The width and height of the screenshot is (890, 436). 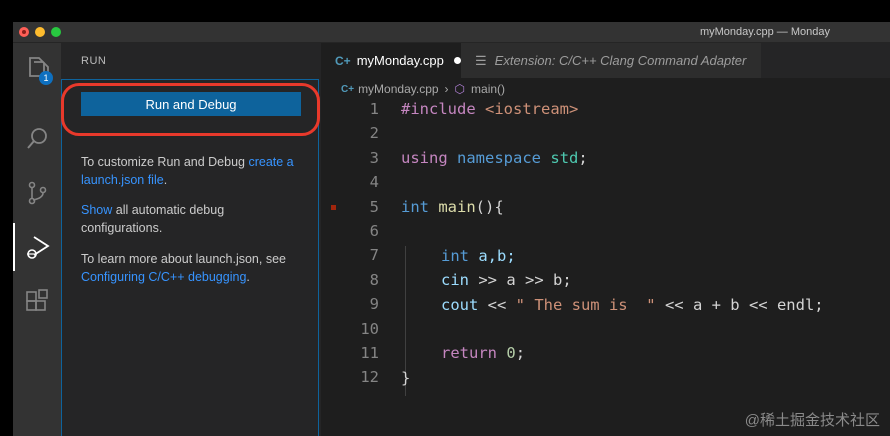 I want to click on explorer-button: 1, so click(x=37, y=67).